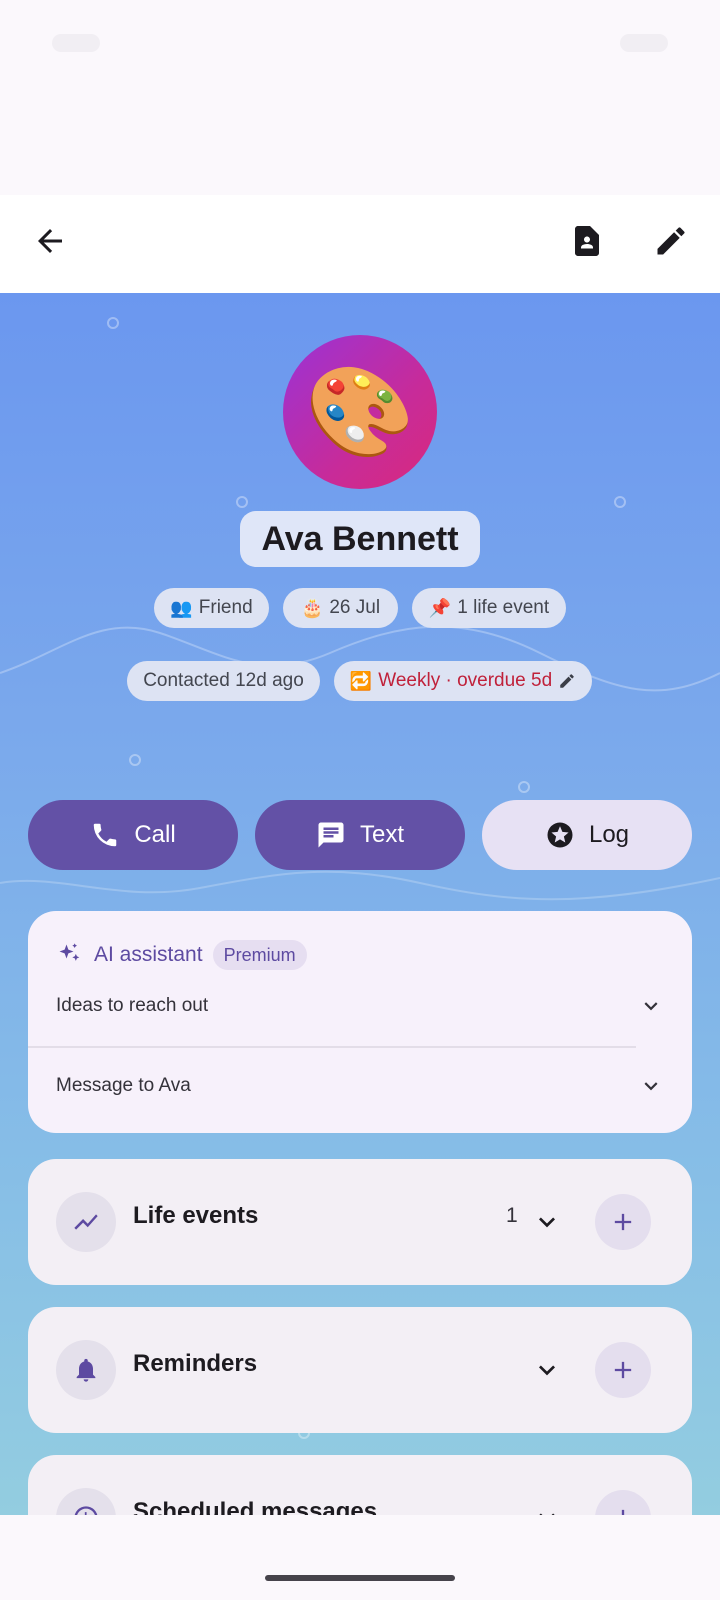  Describe the element at coordinates (181, 607) in the screenshot. I see `people-icon: 👥` at that location.